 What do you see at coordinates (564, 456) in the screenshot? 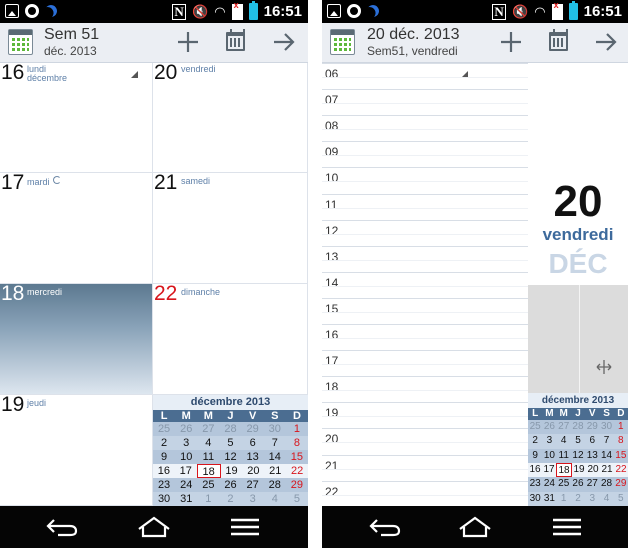
I see `mini-calendar-day: 11` at bounding box center [564, 456].